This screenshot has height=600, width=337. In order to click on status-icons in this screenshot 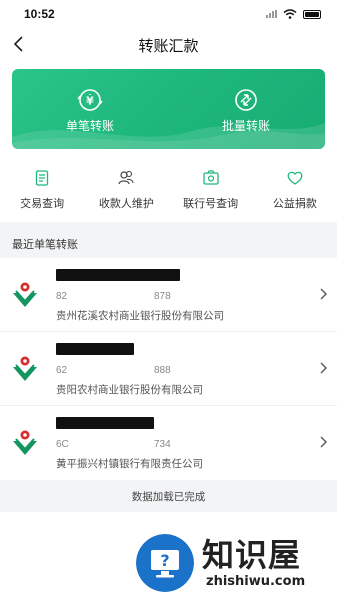, I will do `click(293, 14)`.